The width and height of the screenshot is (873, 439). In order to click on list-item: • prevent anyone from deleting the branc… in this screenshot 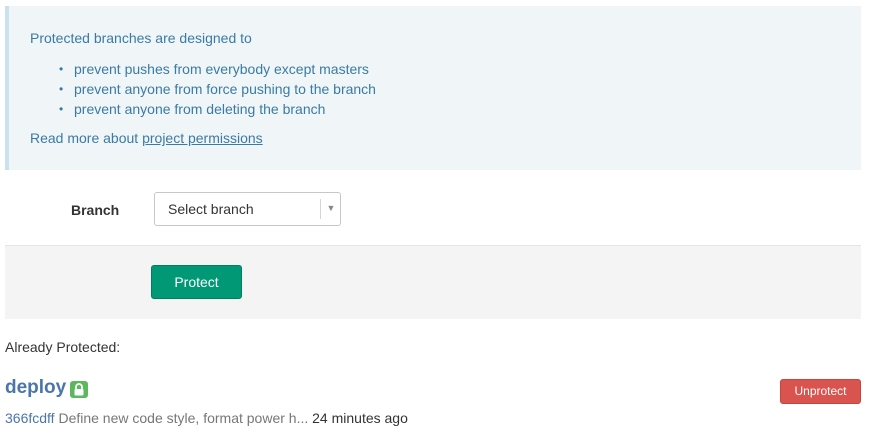, I will do `click(203, 109)`.